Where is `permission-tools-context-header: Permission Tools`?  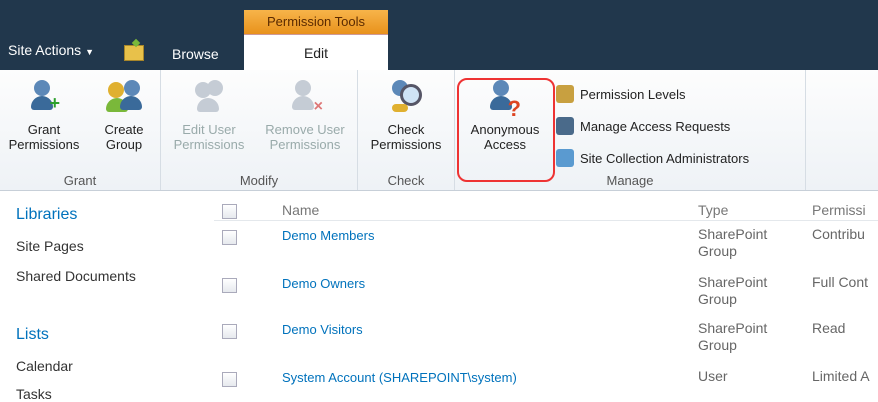 permission-tools-context-header: Permission Tools is located at coordinates (316, 22).